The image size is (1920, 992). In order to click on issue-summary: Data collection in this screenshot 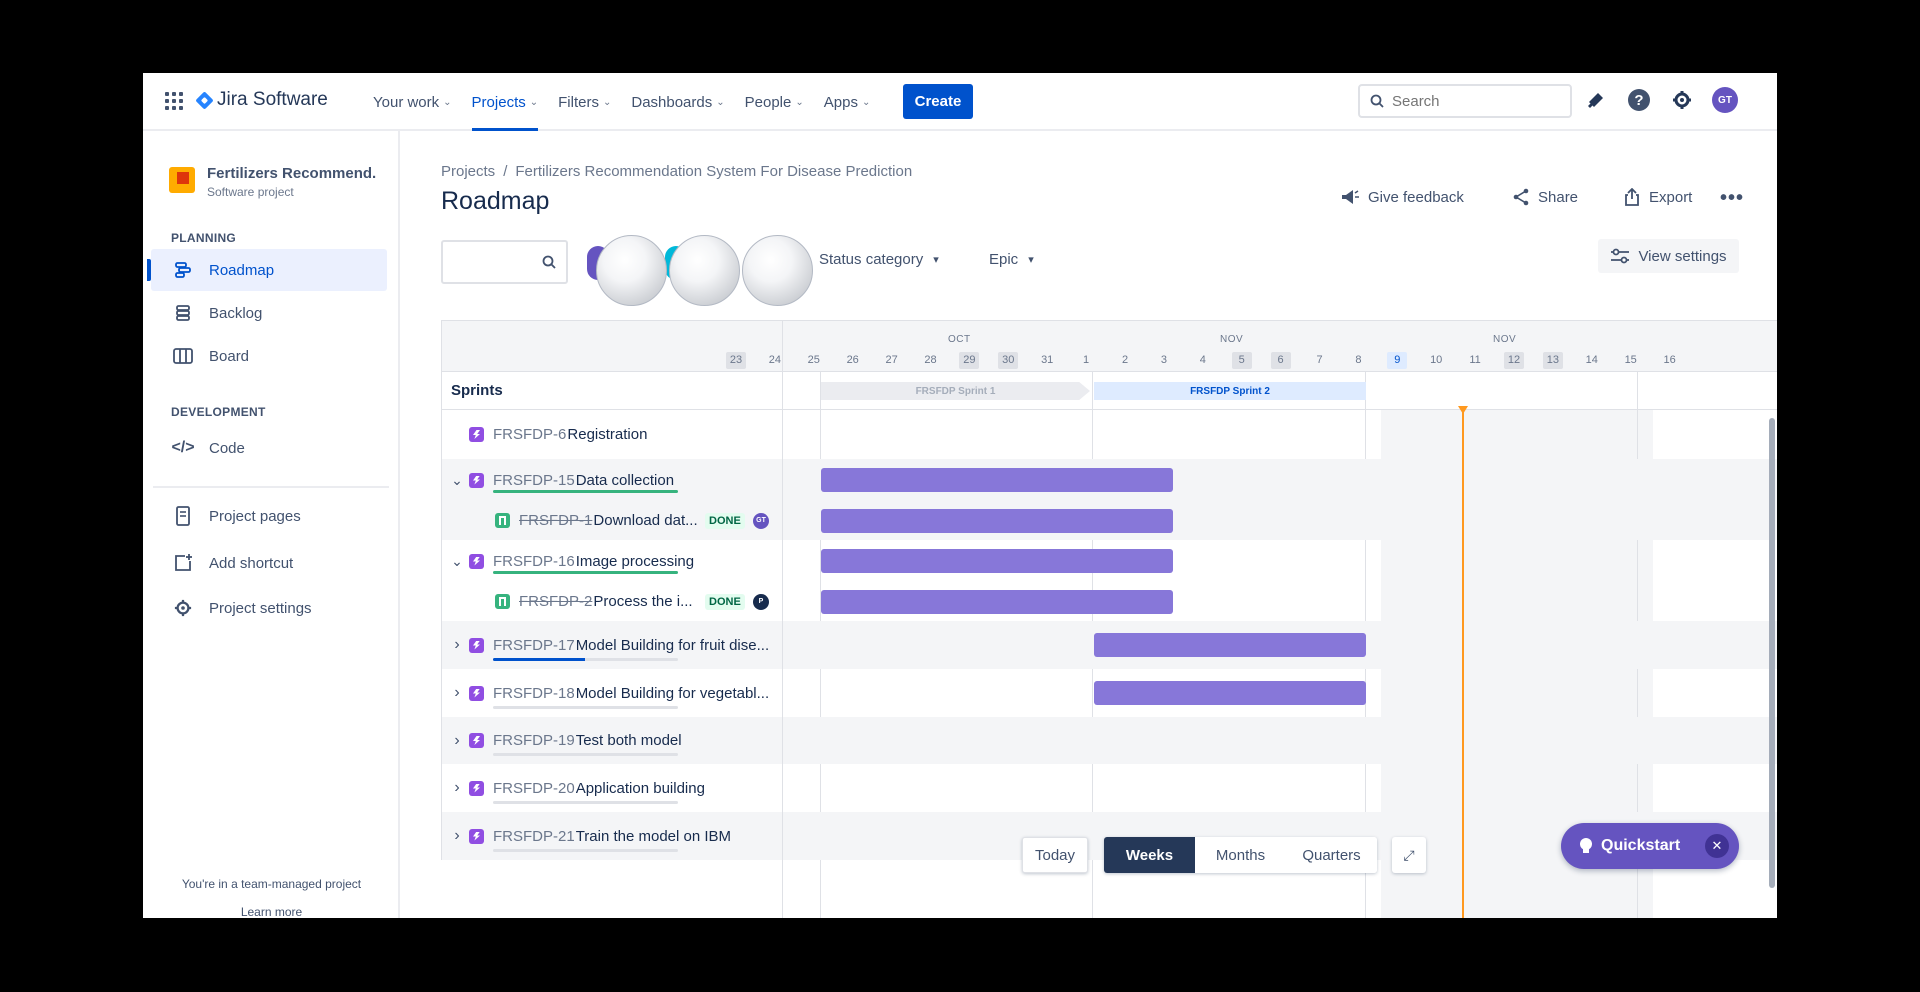, I will do `click(625, 480)`.